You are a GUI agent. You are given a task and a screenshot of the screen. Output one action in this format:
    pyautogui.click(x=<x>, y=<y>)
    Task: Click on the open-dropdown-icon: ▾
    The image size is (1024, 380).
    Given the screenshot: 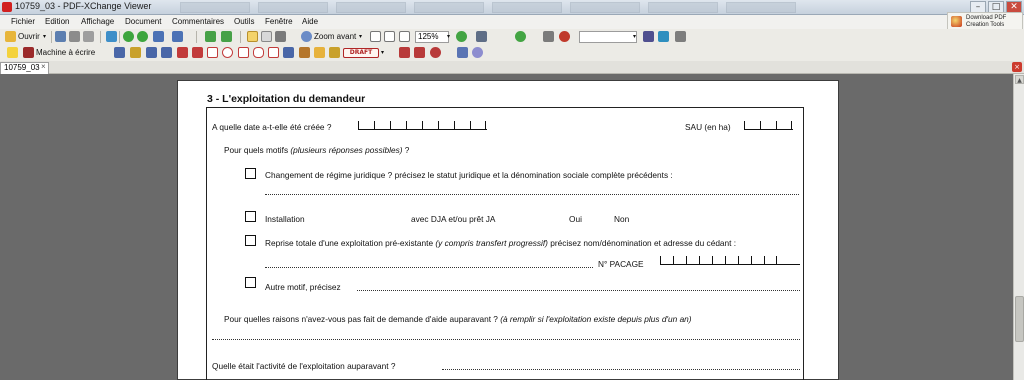 What is the action you would take?
    pyautogui.click(x=44, y=36)
    